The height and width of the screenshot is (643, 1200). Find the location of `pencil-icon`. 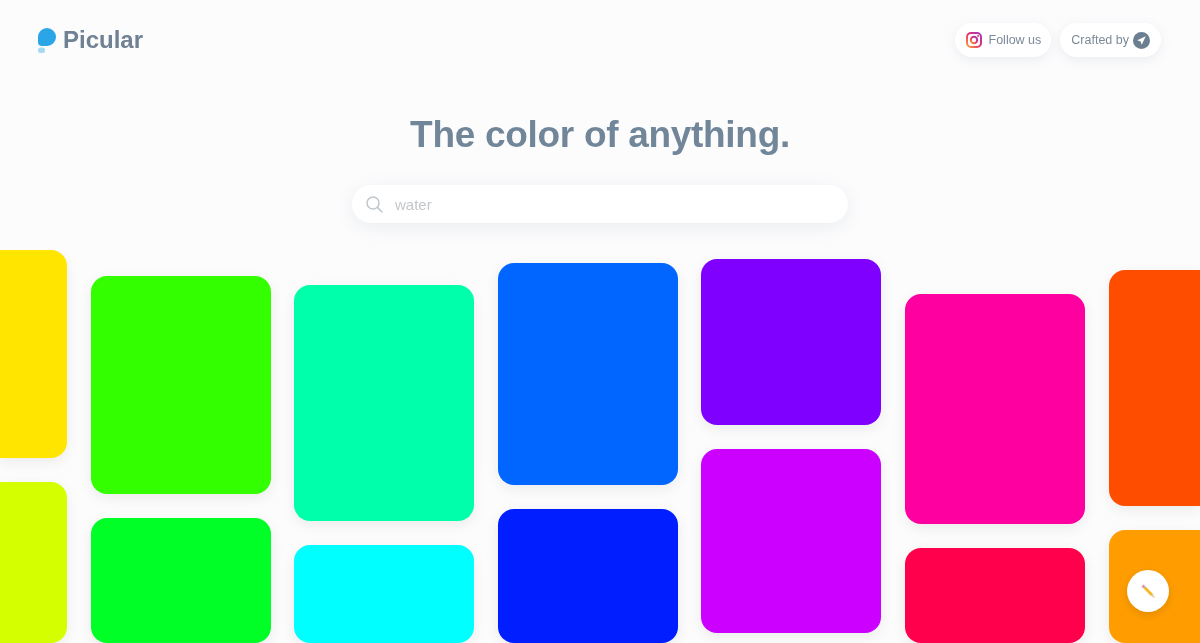

pencil-icon is located at coordinates (1148, 591).